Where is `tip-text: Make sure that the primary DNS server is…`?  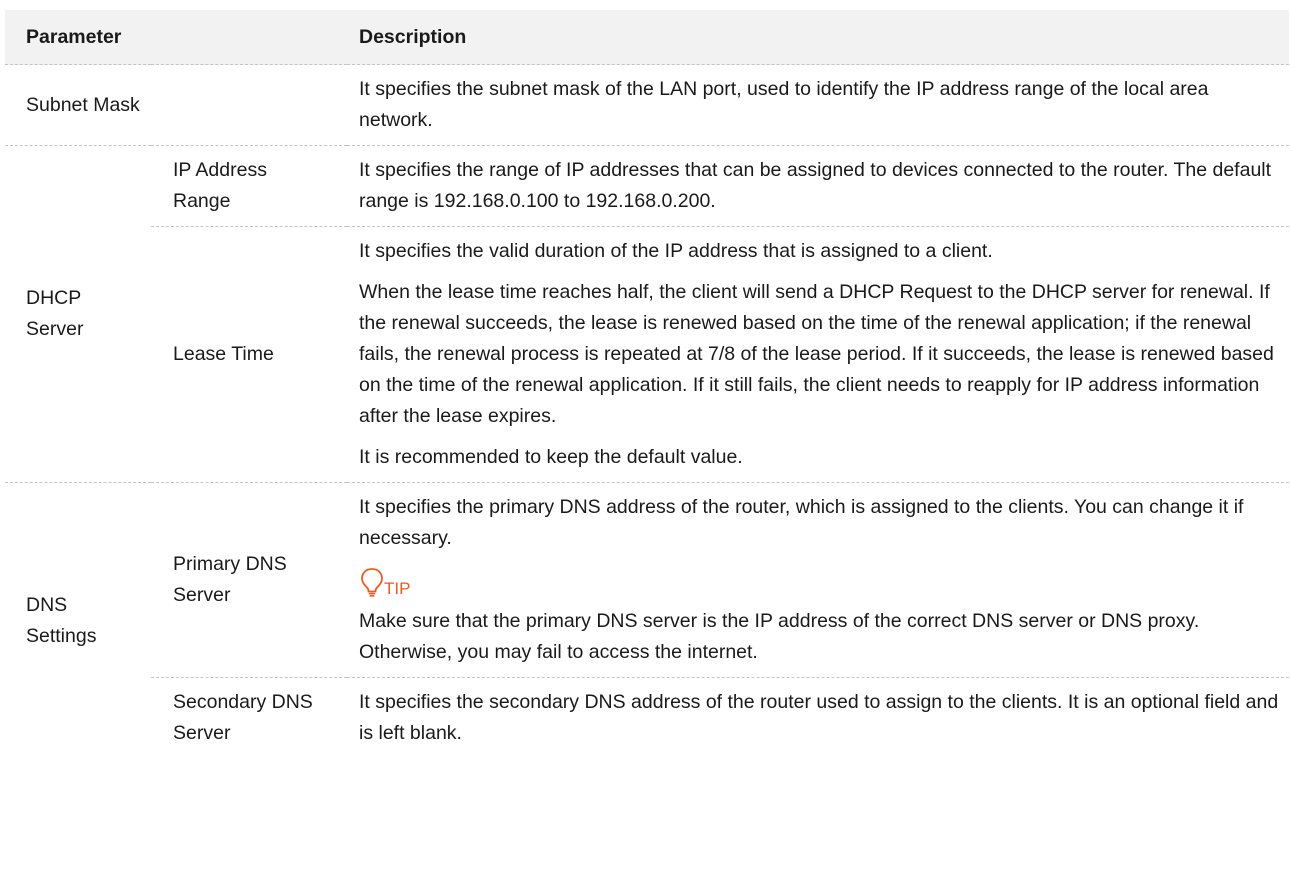
tip-text: Make sure that the primary DNS server is… is located at coordinates (779, 636).